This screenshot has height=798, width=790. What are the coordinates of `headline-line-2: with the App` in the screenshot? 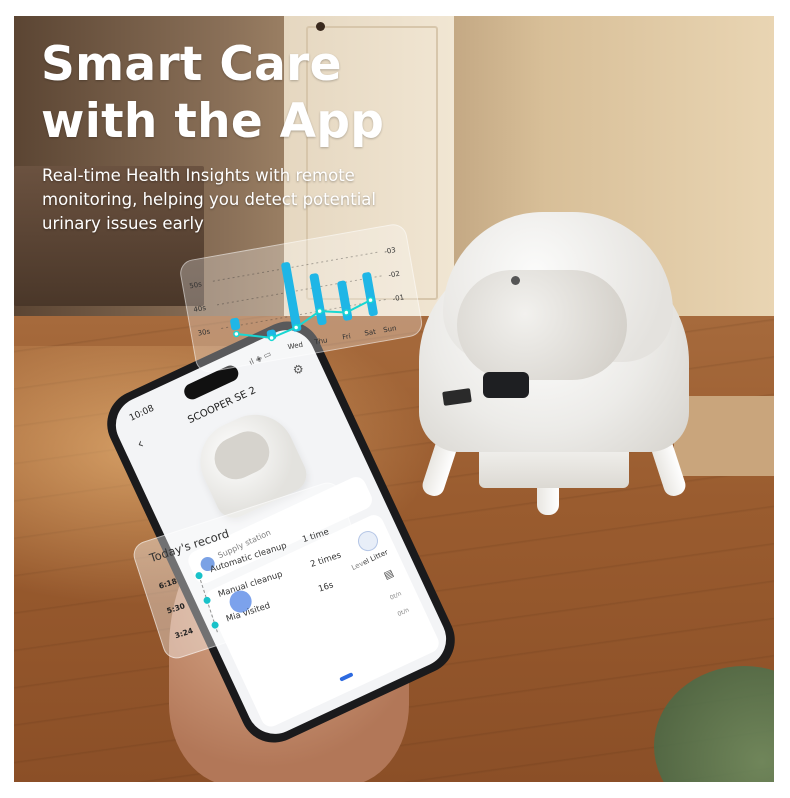 It's located at (213, 121).